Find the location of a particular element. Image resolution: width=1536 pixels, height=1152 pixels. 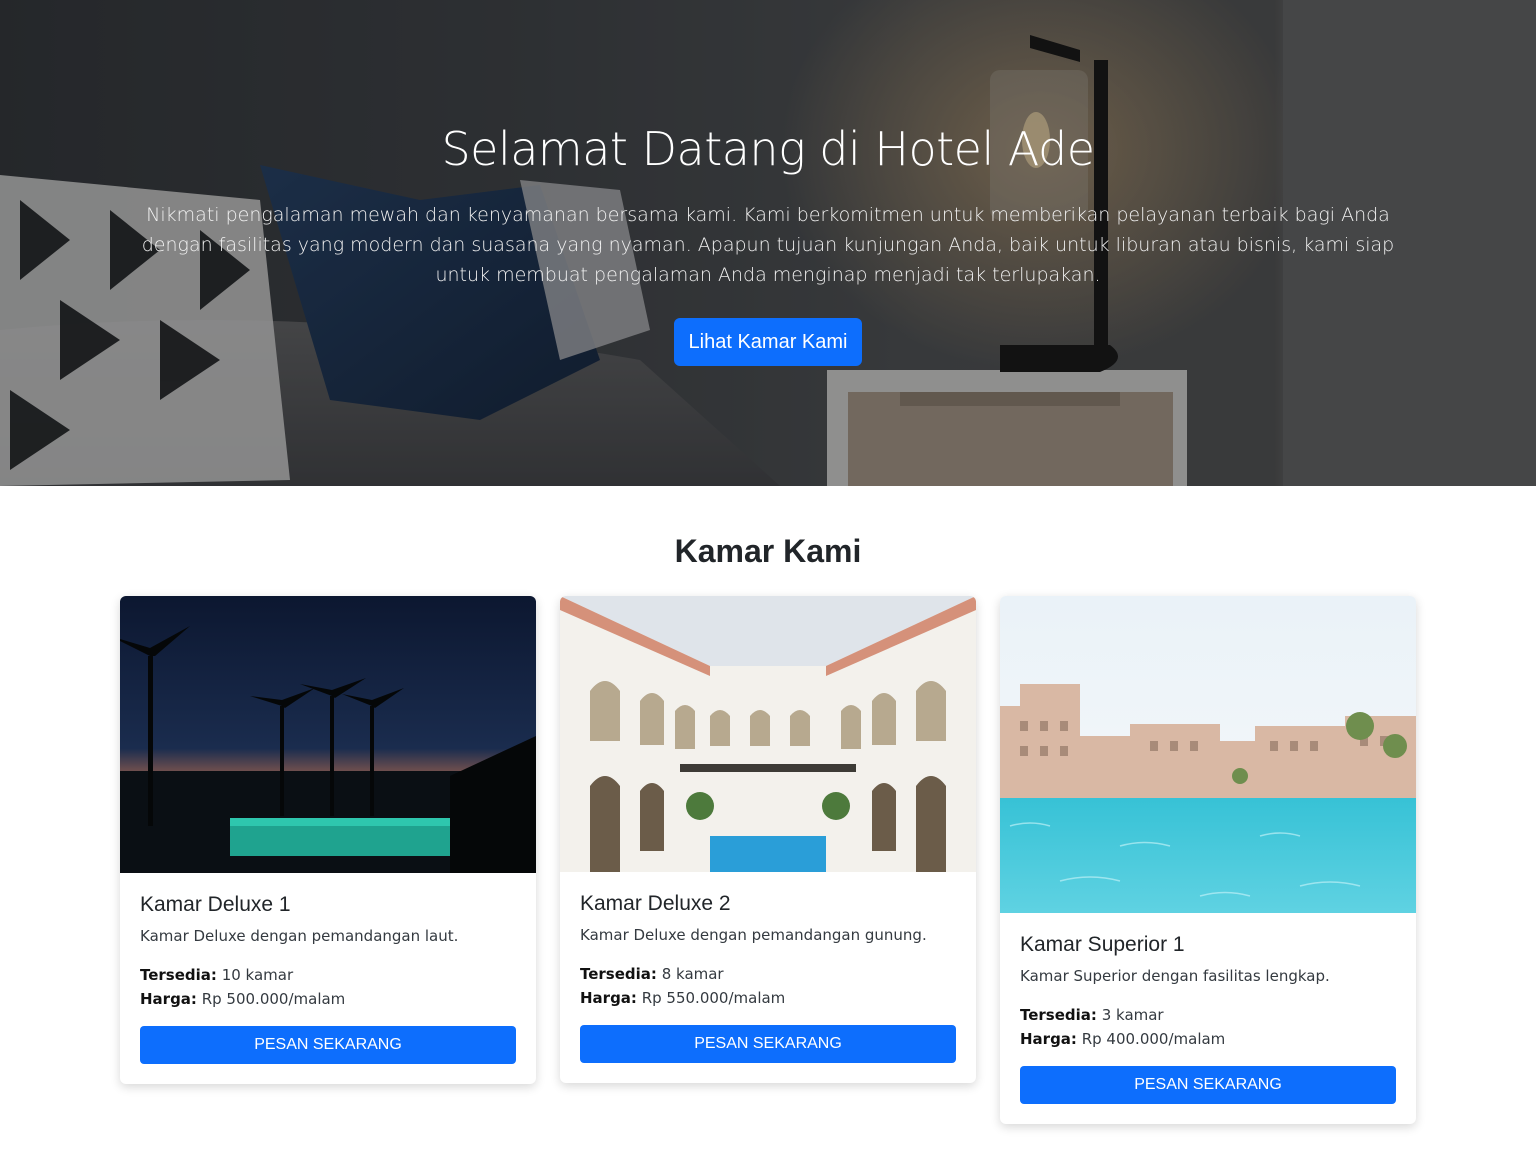

available-value: 10 kamar is located at coordinates (257, 975).